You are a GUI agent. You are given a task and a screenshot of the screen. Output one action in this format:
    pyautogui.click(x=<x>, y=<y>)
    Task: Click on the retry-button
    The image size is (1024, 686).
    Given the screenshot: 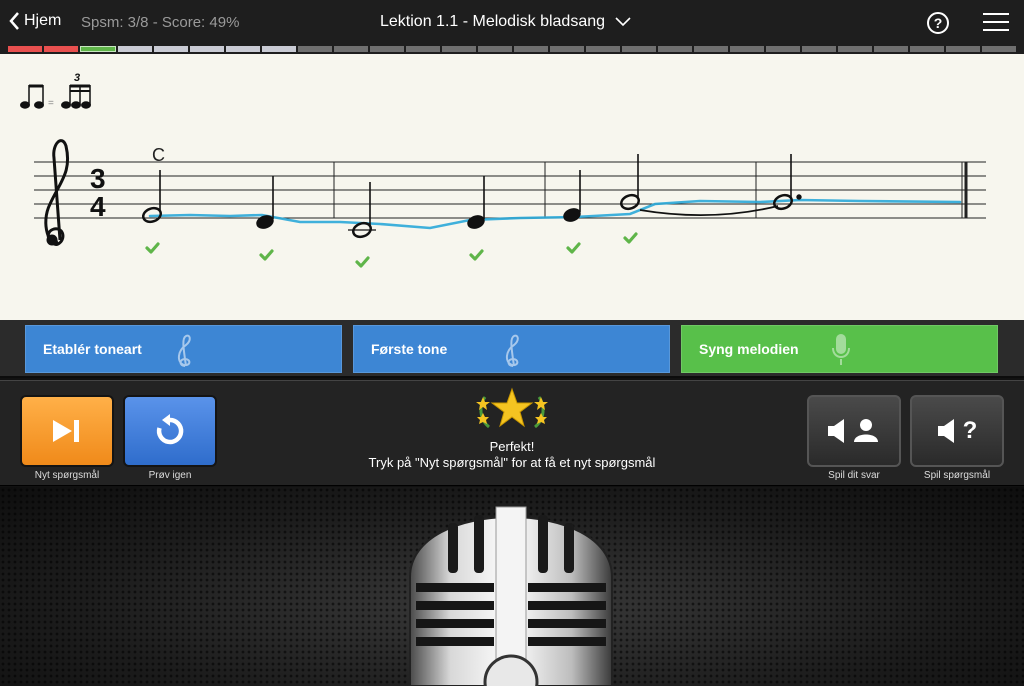 What is the action you would take?
    pyautogui.click(x=170, y=431)
    